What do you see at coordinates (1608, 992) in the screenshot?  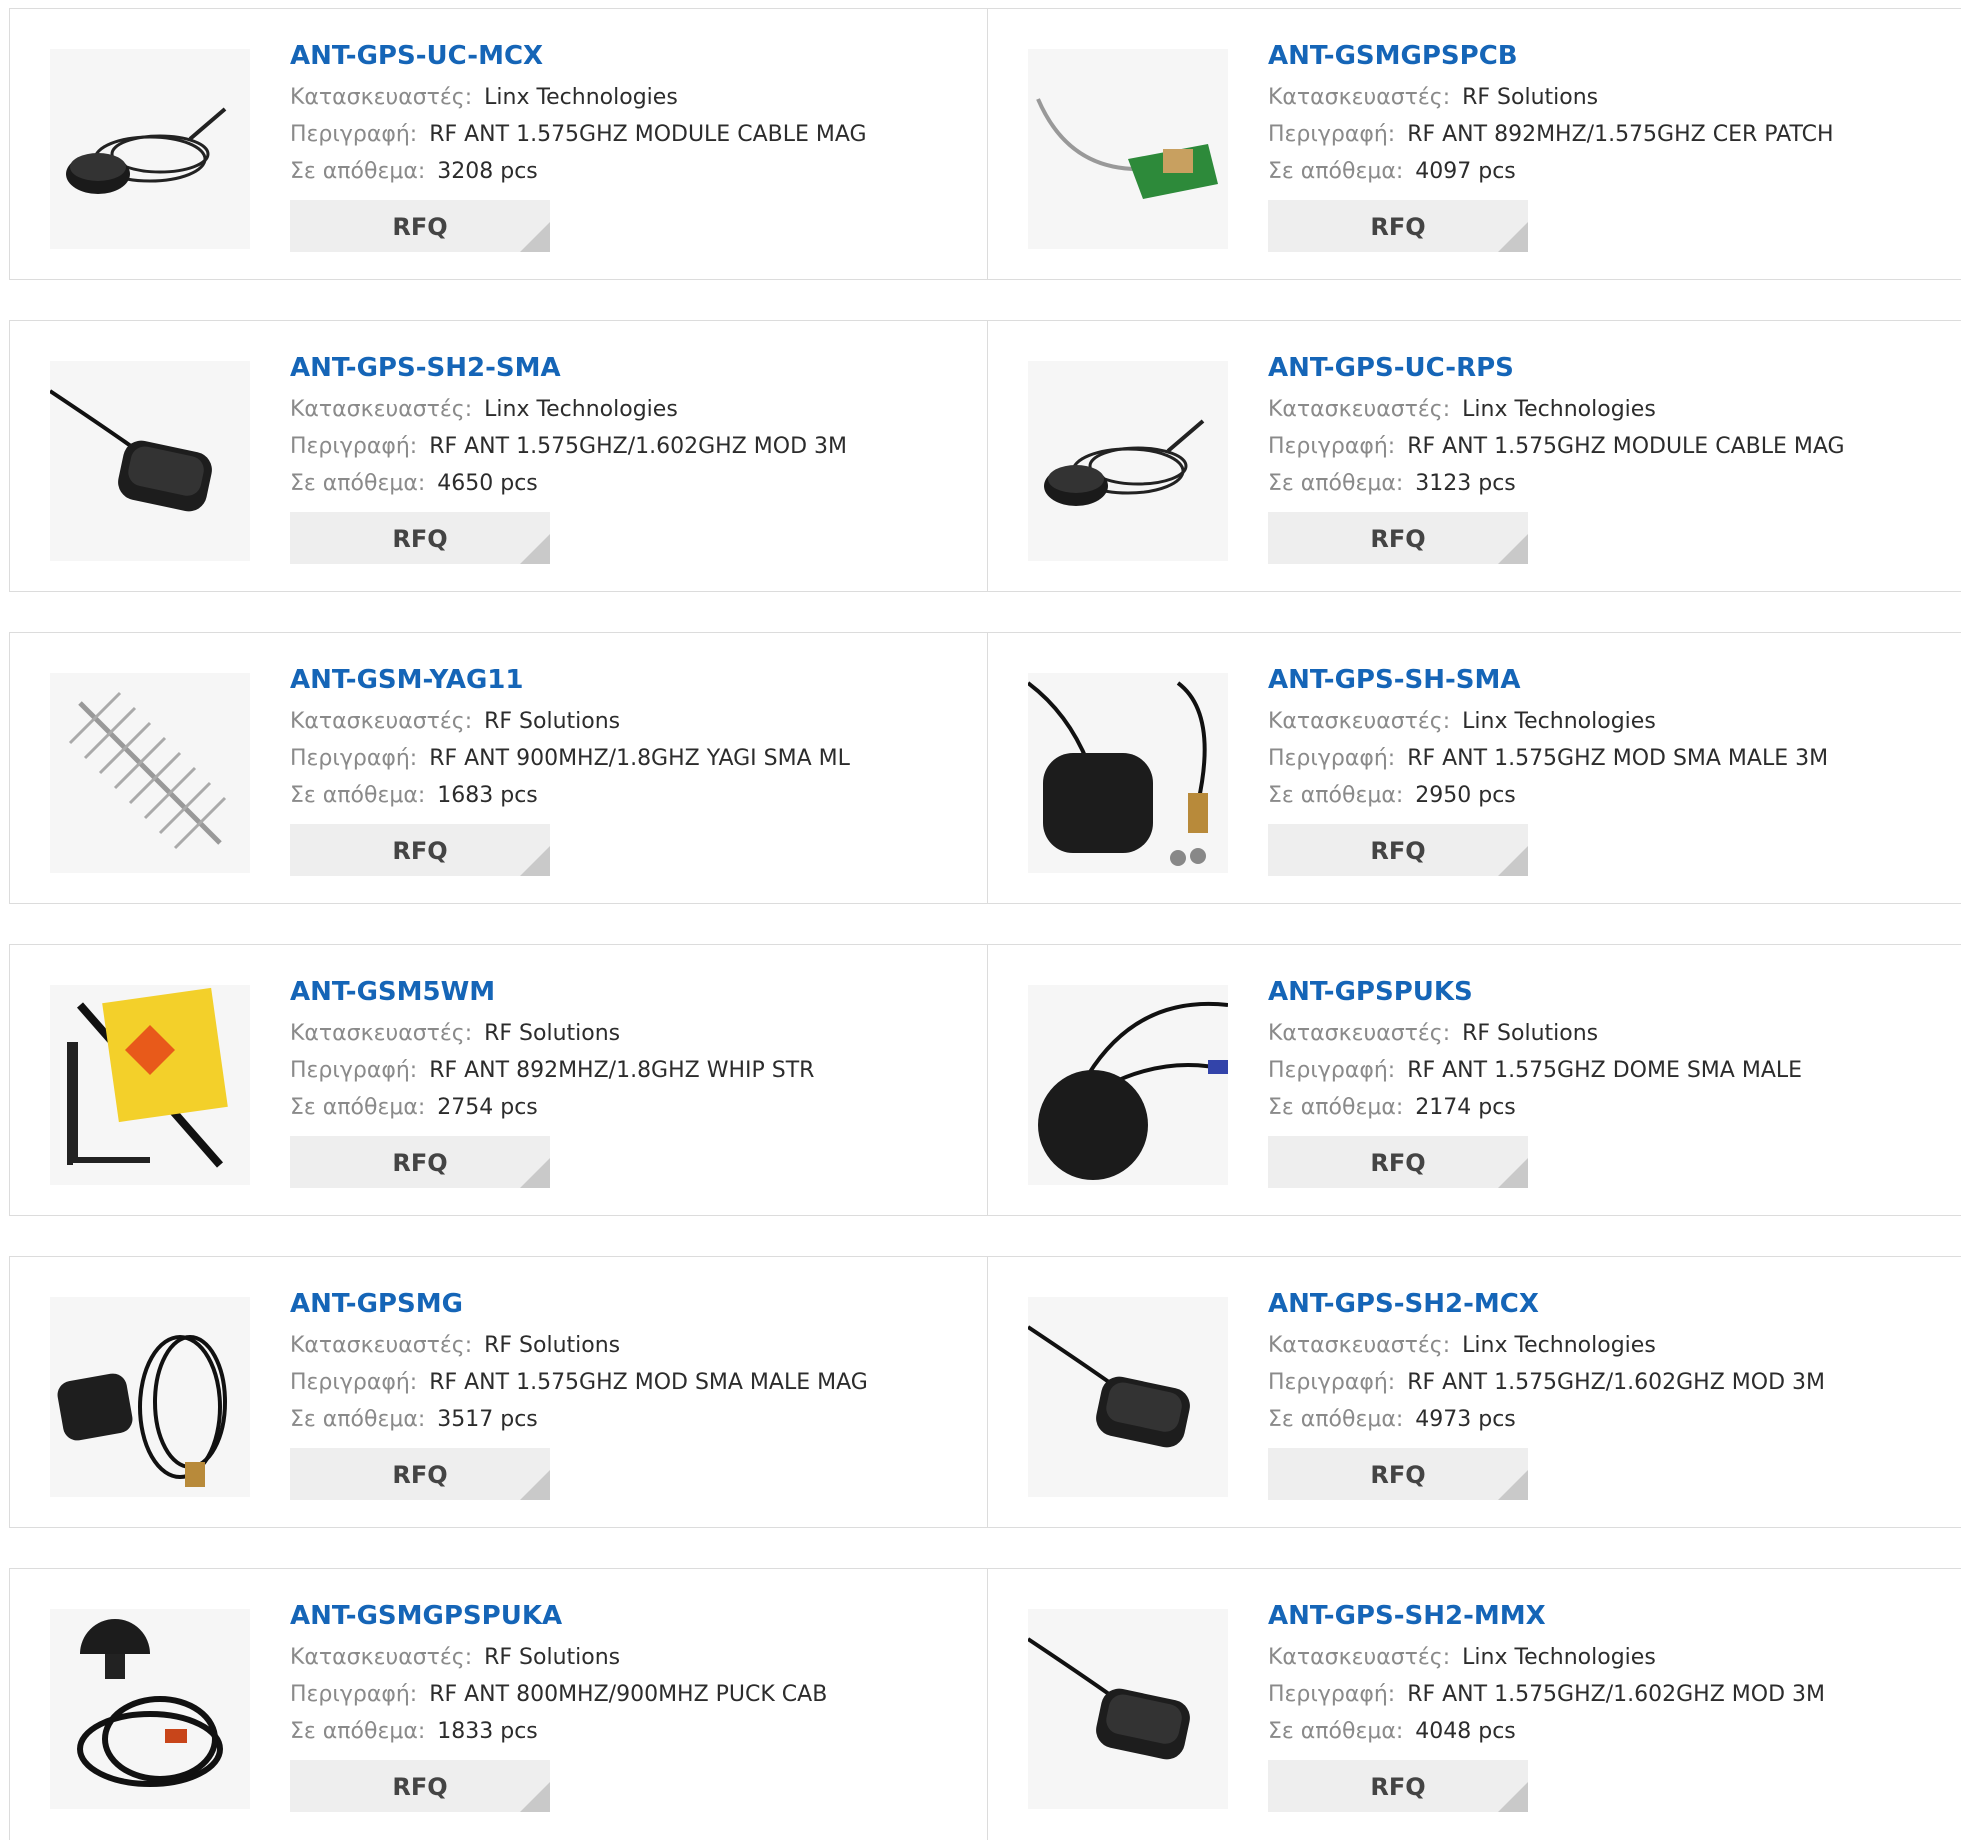 I see `product-part-link: ANT-GPSPUKS` at bounding box center [1608, 992].